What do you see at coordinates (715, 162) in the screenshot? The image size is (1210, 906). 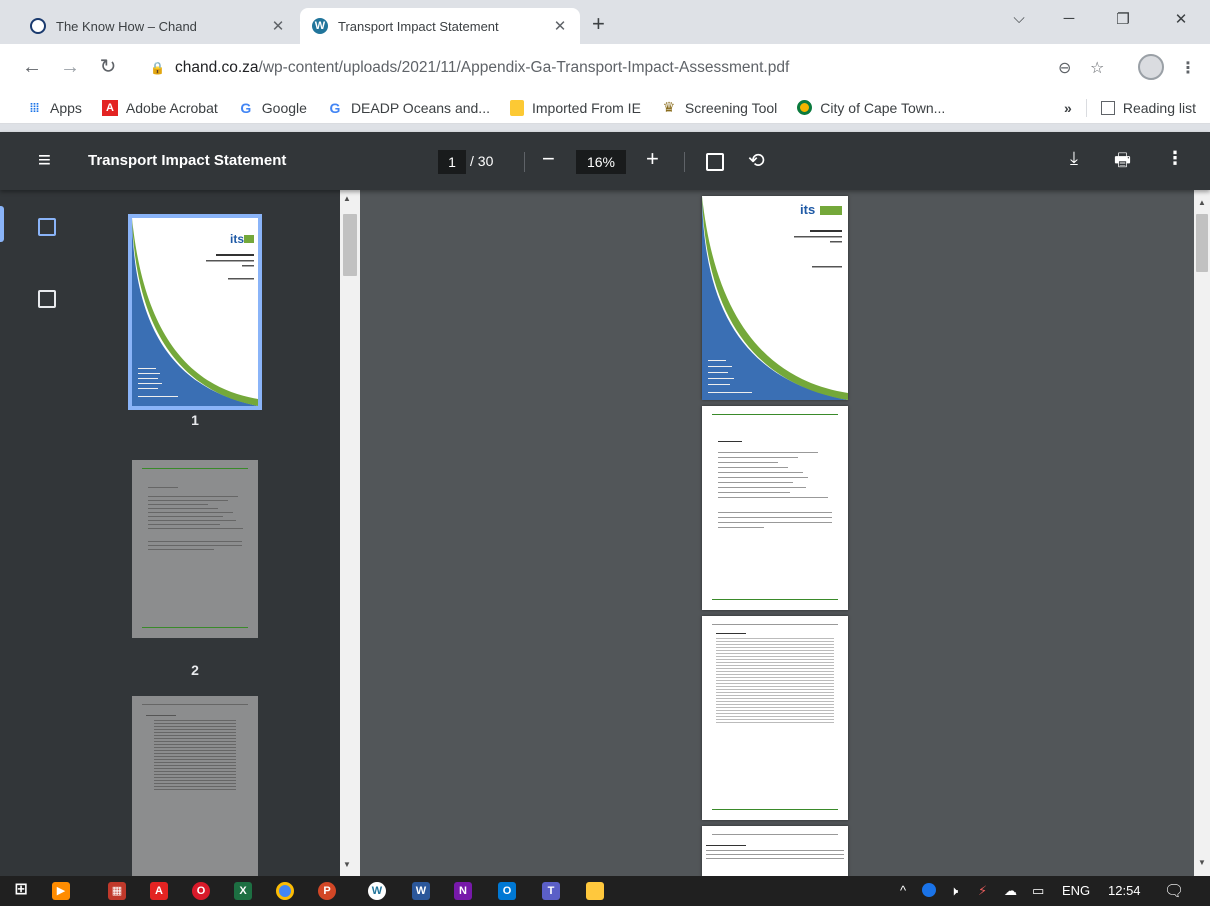 I see `fit-to-page-icon` at bounding box center [715, 162].